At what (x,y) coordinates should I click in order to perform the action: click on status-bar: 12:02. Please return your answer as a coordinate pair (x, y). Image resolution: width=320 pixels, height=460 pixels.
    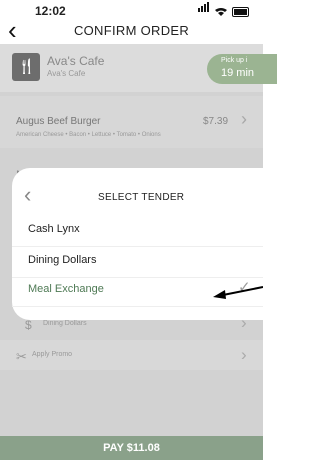
    Looking at the image, I should click on (131, 11).